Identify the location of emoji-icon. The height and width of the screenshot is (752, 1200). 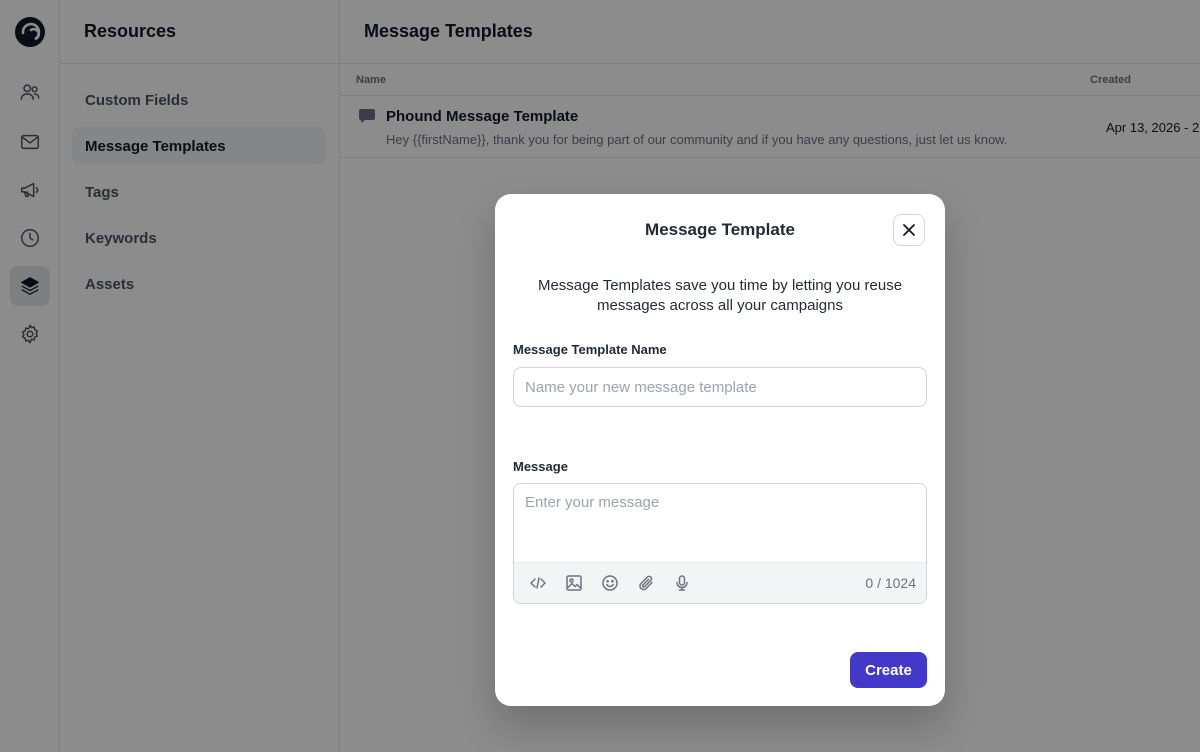
(610, 583).